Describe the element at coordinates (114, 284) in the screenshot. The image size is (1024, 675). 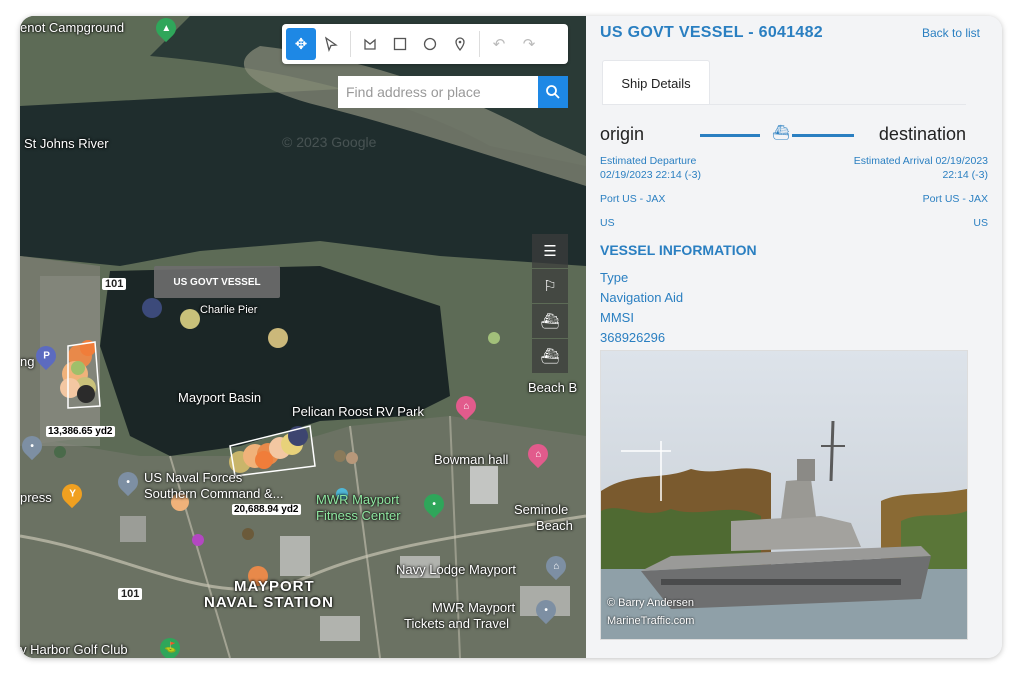
I see `road-shield-101-a: 101` at that location.